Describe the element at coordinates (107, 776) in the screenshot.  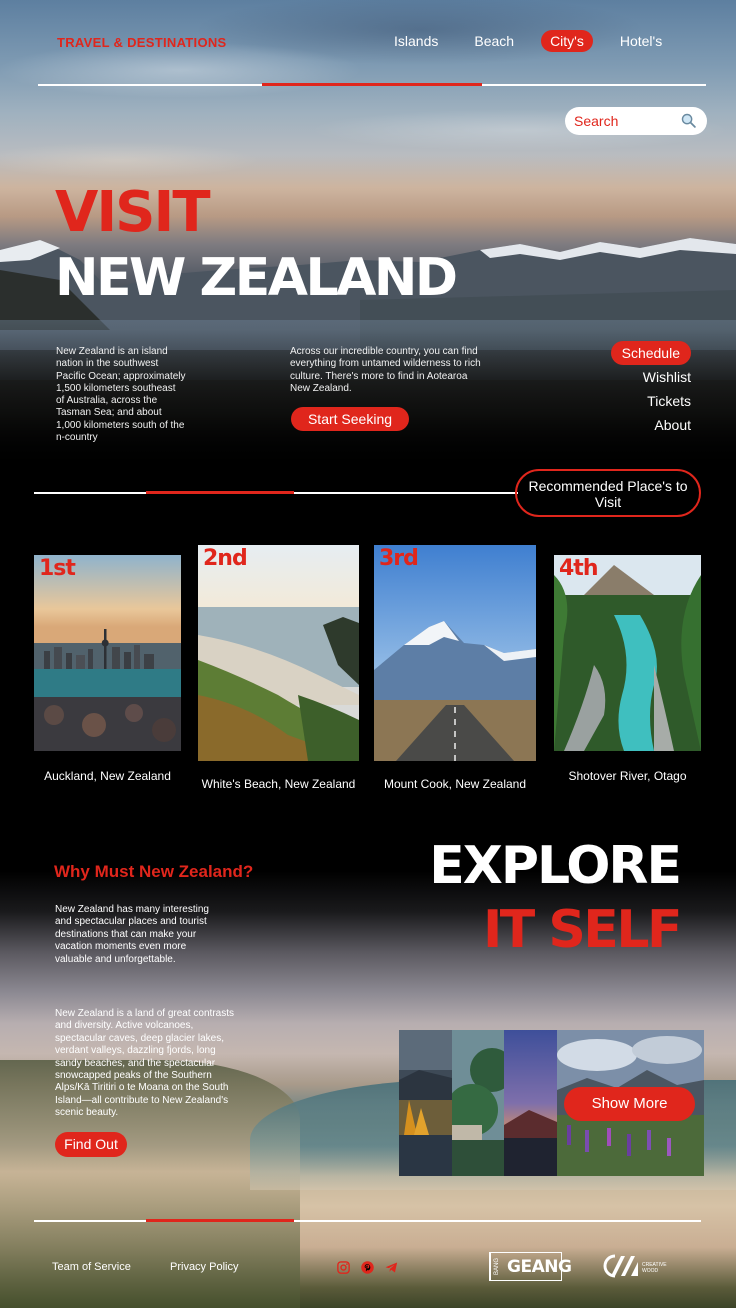
I see `card-caption: Auckland, New Zealand` at that location.